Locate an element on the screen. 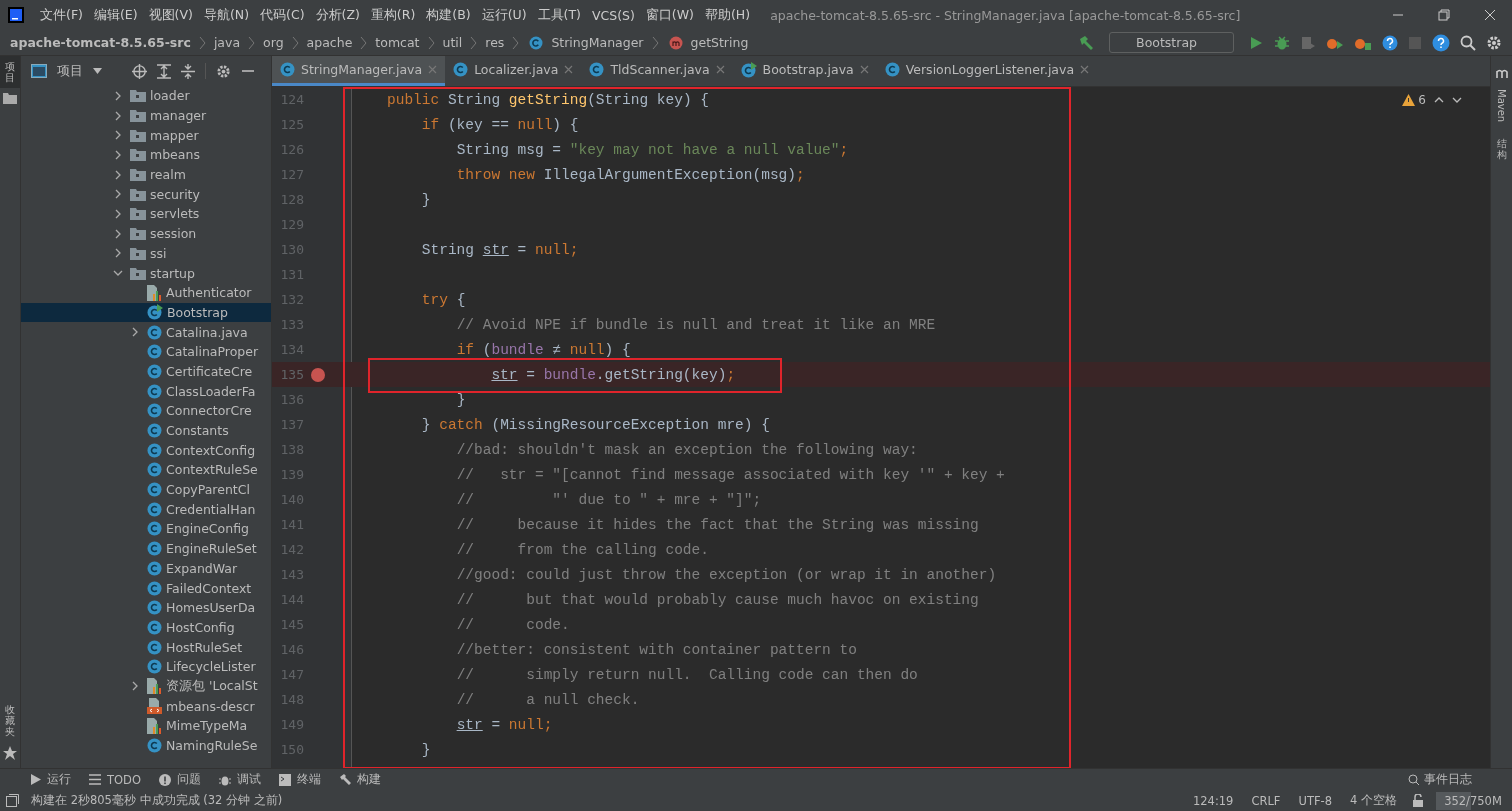 This screenshot has height=811, width=1512. tab-label: Localizer.java is located at coordinates (516, 69).